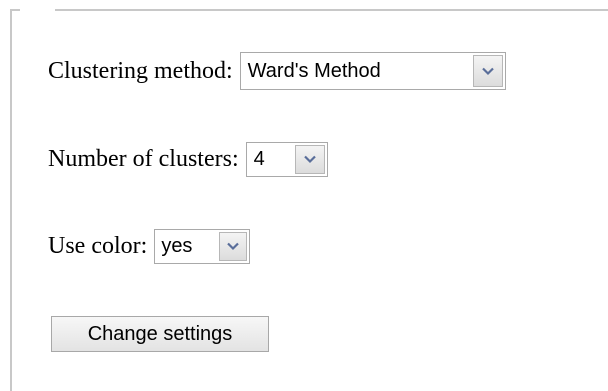 This screenshot has width=608, height=391. I want to click on number-of-clusters-row: Number of clusters: 4, so click(188, 159).